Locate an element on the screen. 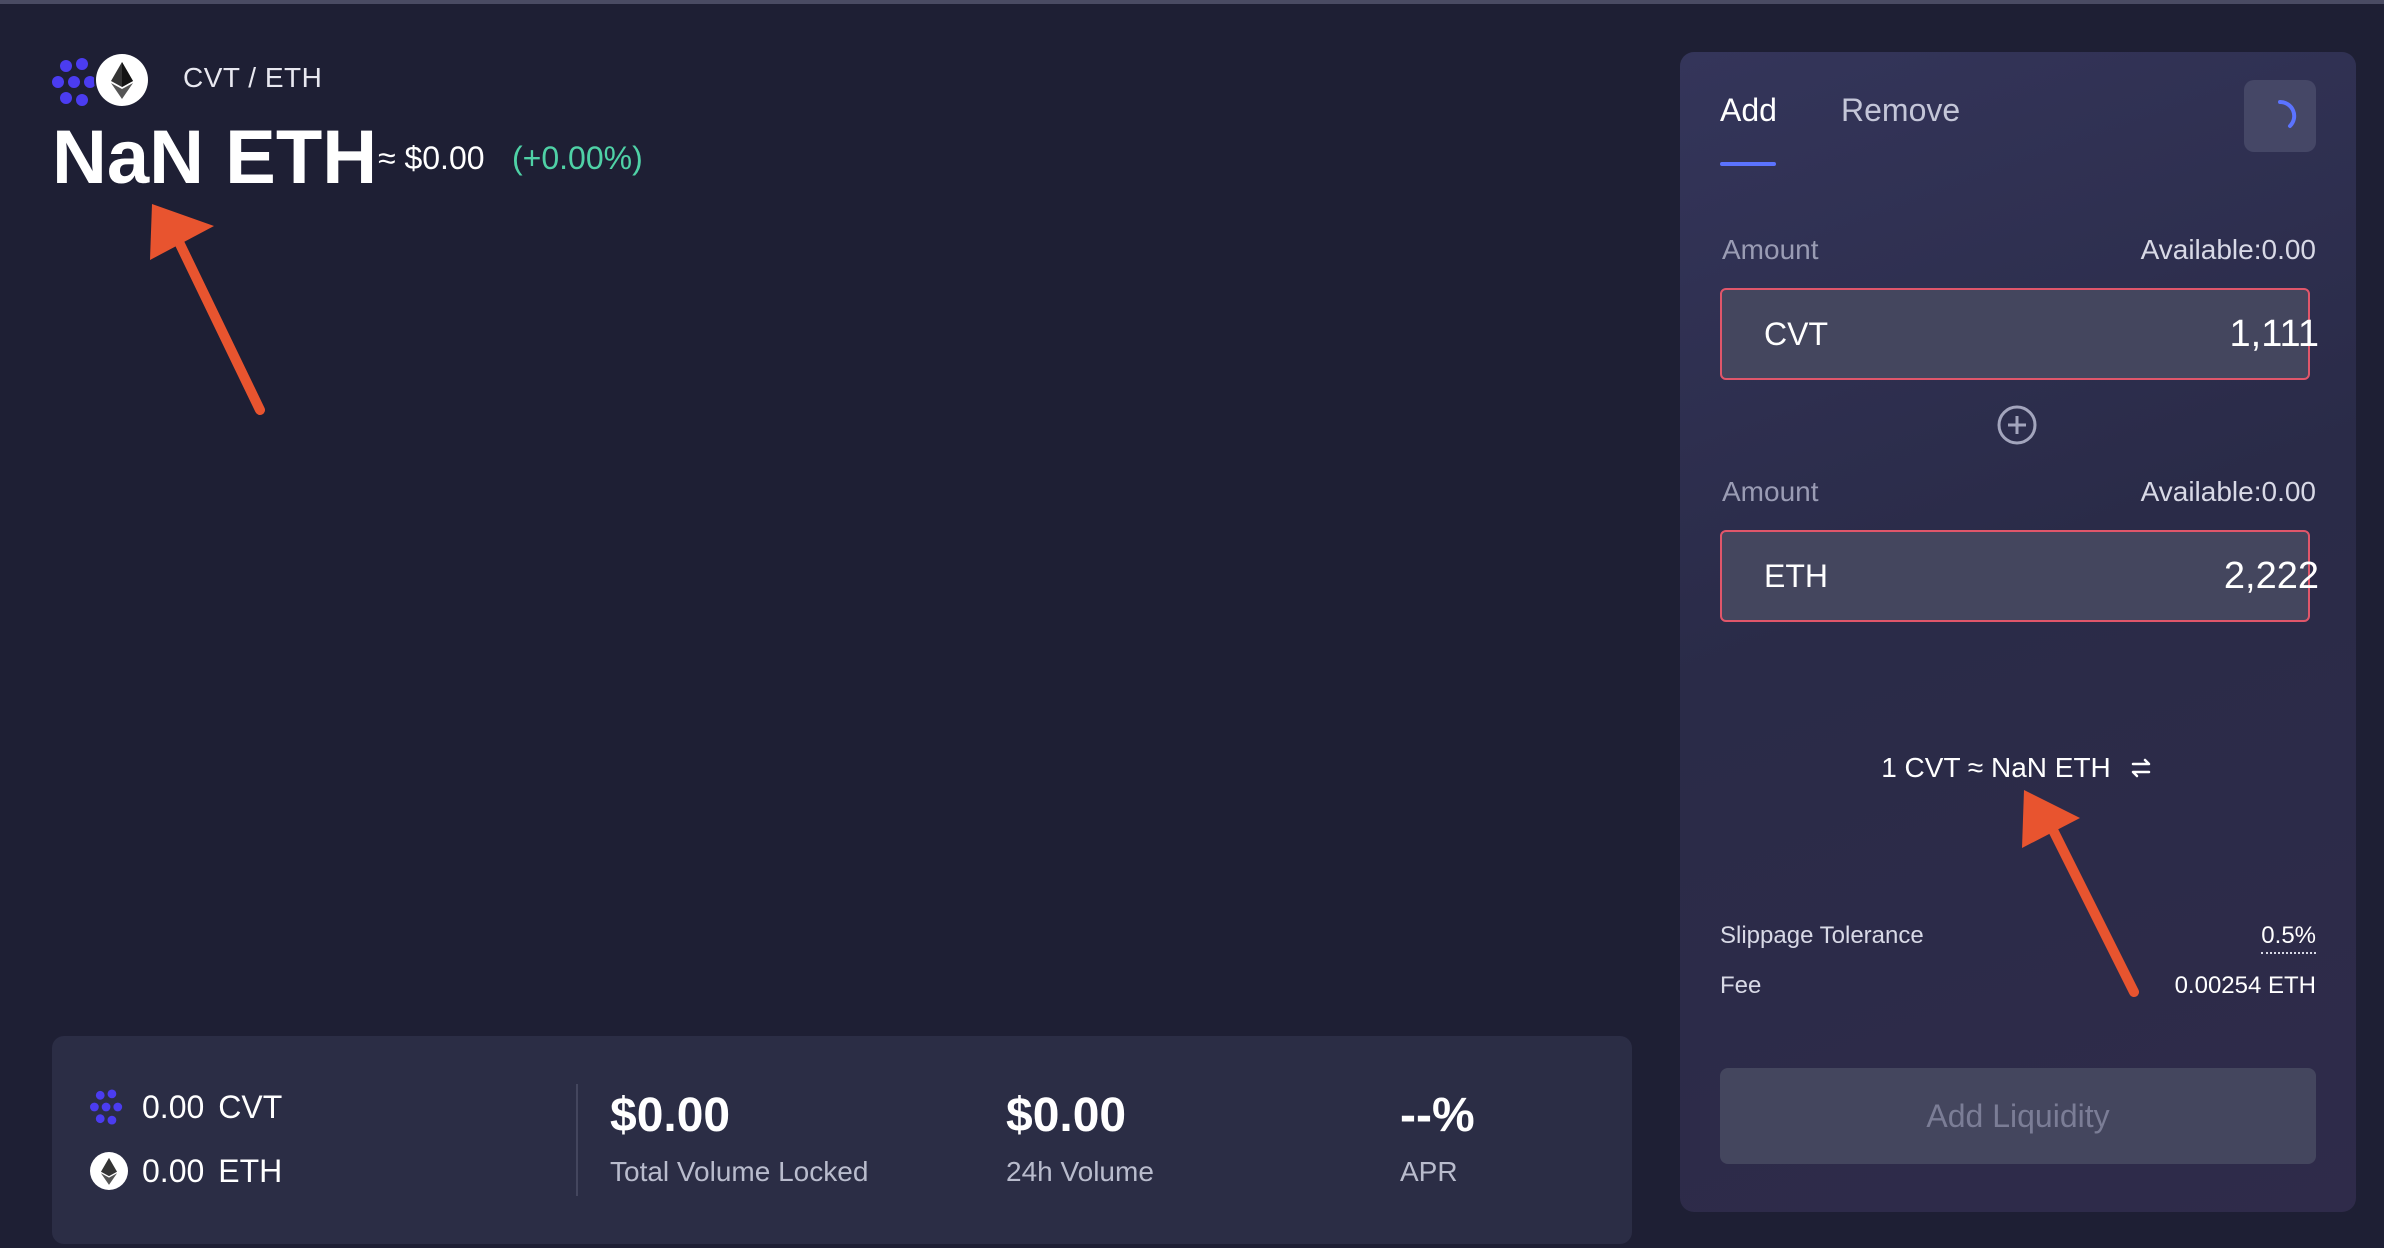 This screenshot has height=1248, width=2384. eth-symbol: ETH is located at coordinates (250, 1170).